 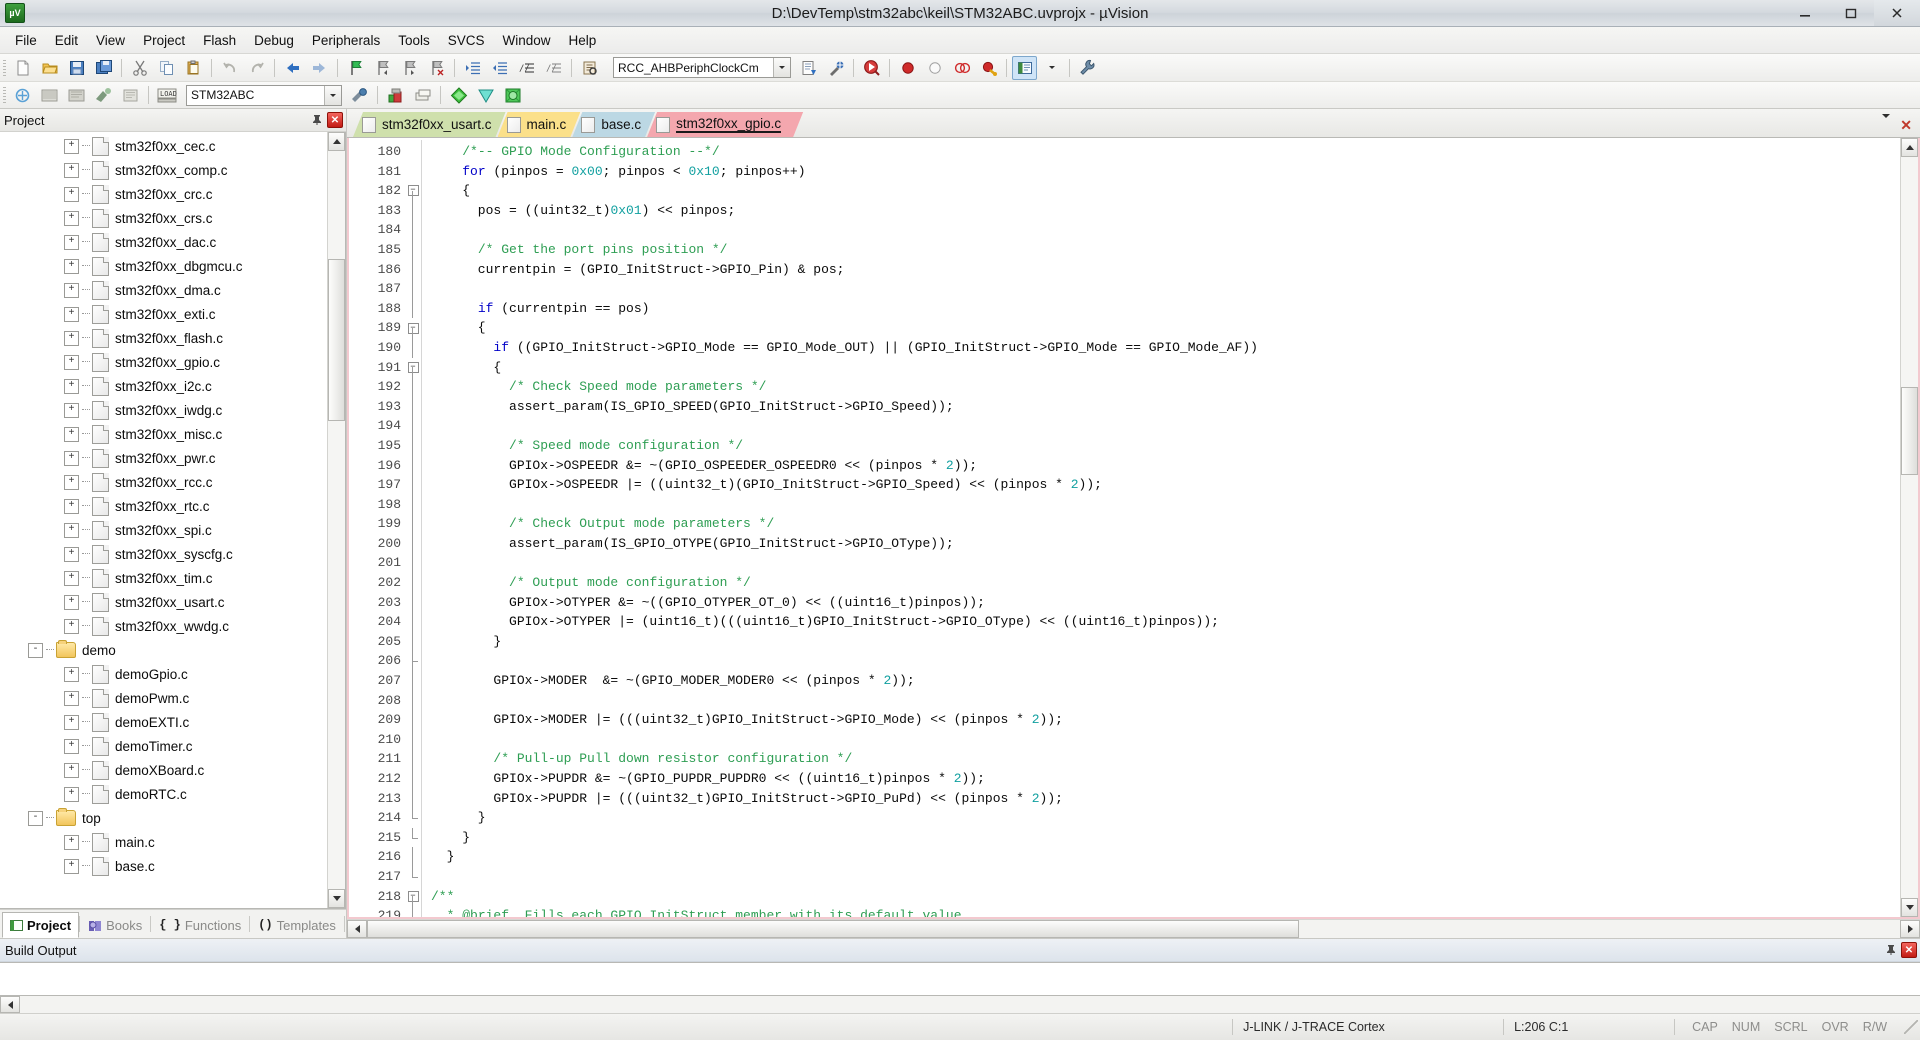 I want to click on close-icon: ✕, so click(x=335, y=120).